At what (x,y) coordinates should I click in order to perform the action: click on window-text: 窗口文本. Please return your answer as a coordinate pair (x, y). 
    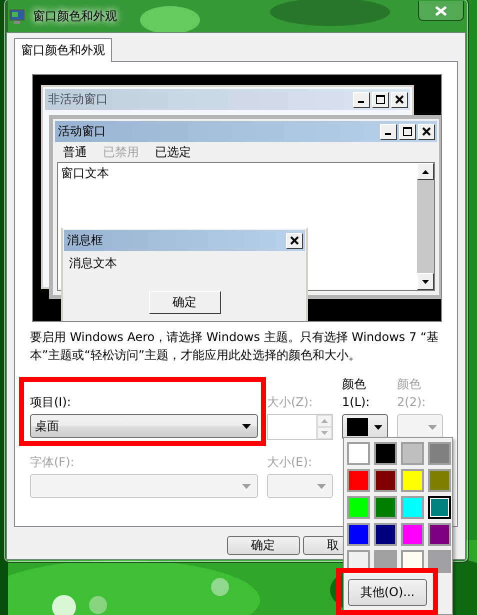
    Looking at the image, I should click on (85, 173).